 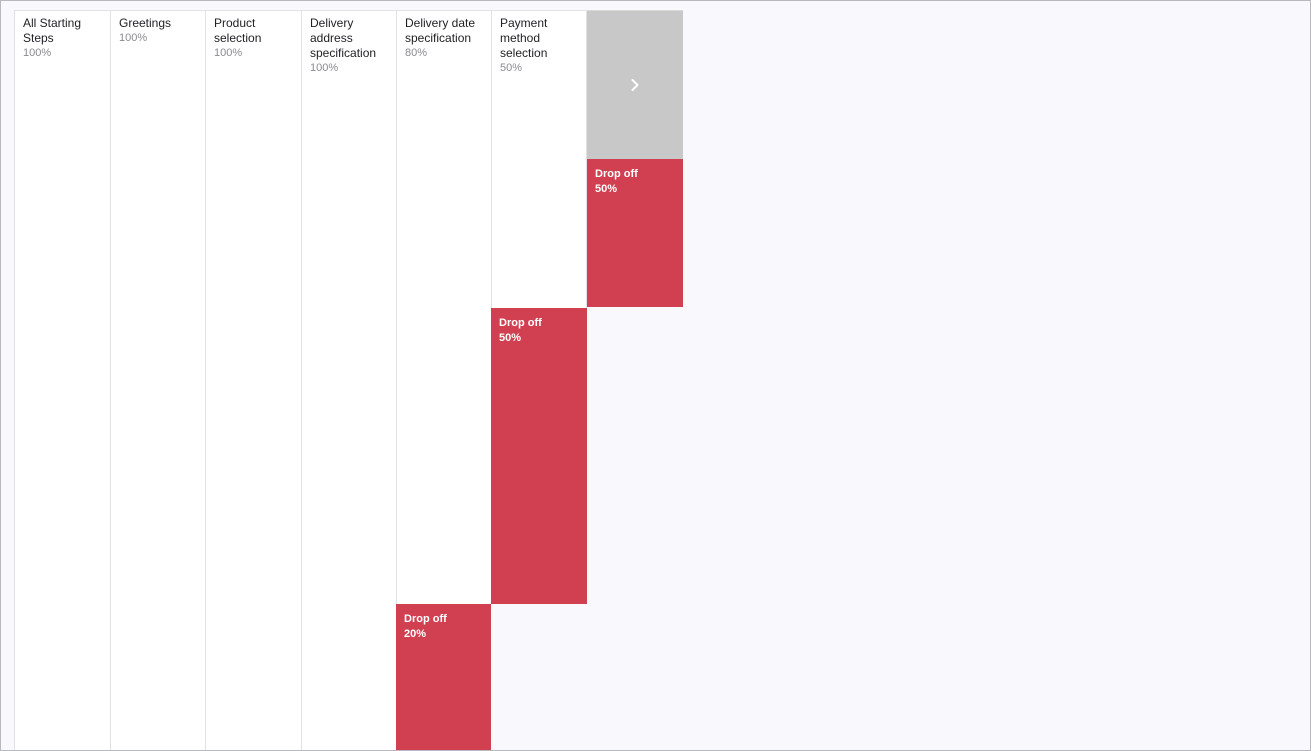 What do you see at coordinates (62, 380) in the screenshot?
I see `step-column-all-starting-steps: All Starting Steps 100%` at bounding box center [62, 380].